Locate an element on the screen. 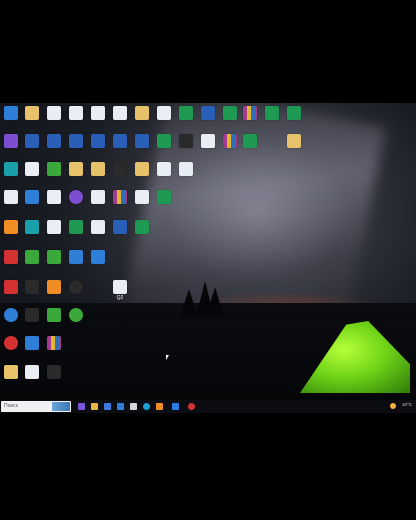 The image size is (416, 520). file-explorer-icon is located at coordinates (94, 406).